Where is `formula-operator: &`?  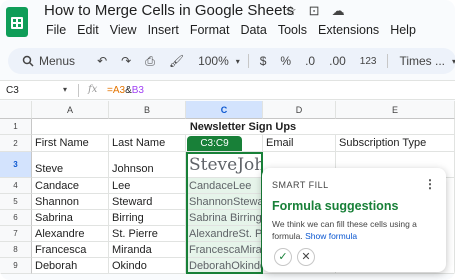
formula-operator: & is located at coordinates (128, 90).